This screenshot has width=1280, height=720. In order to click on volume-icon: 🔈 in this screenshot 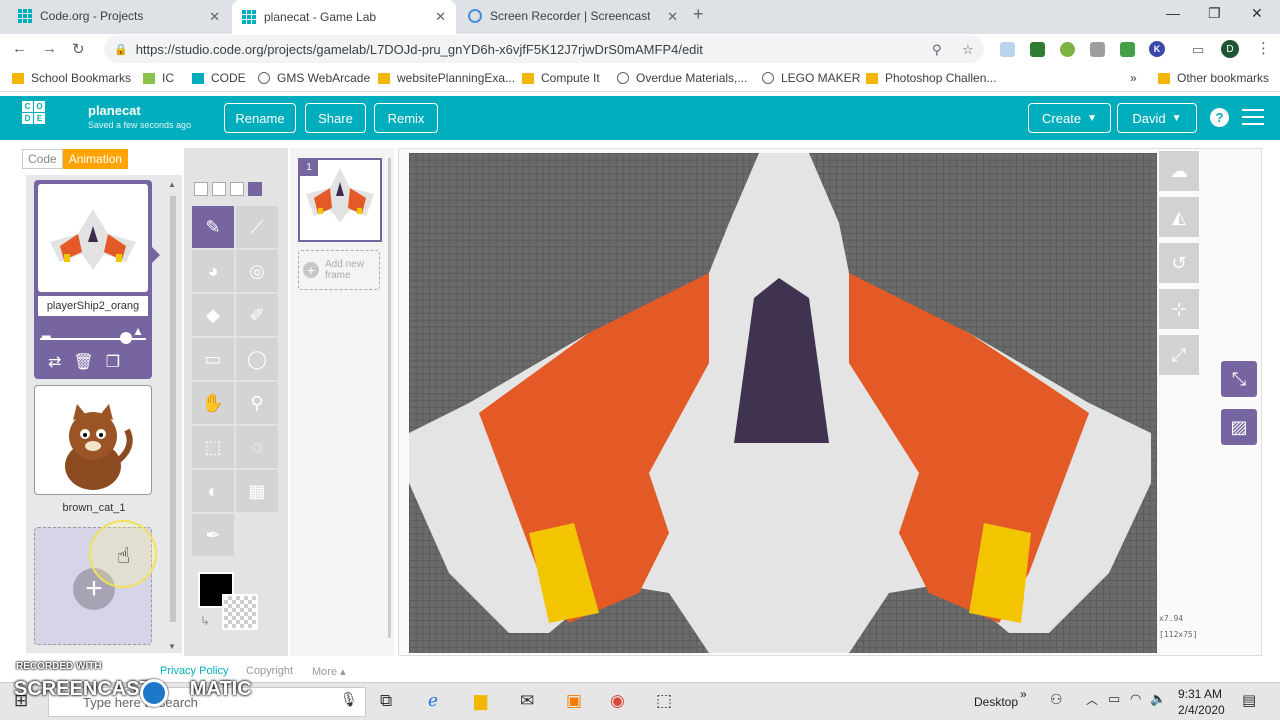, I will do `click(1158, 699)`.